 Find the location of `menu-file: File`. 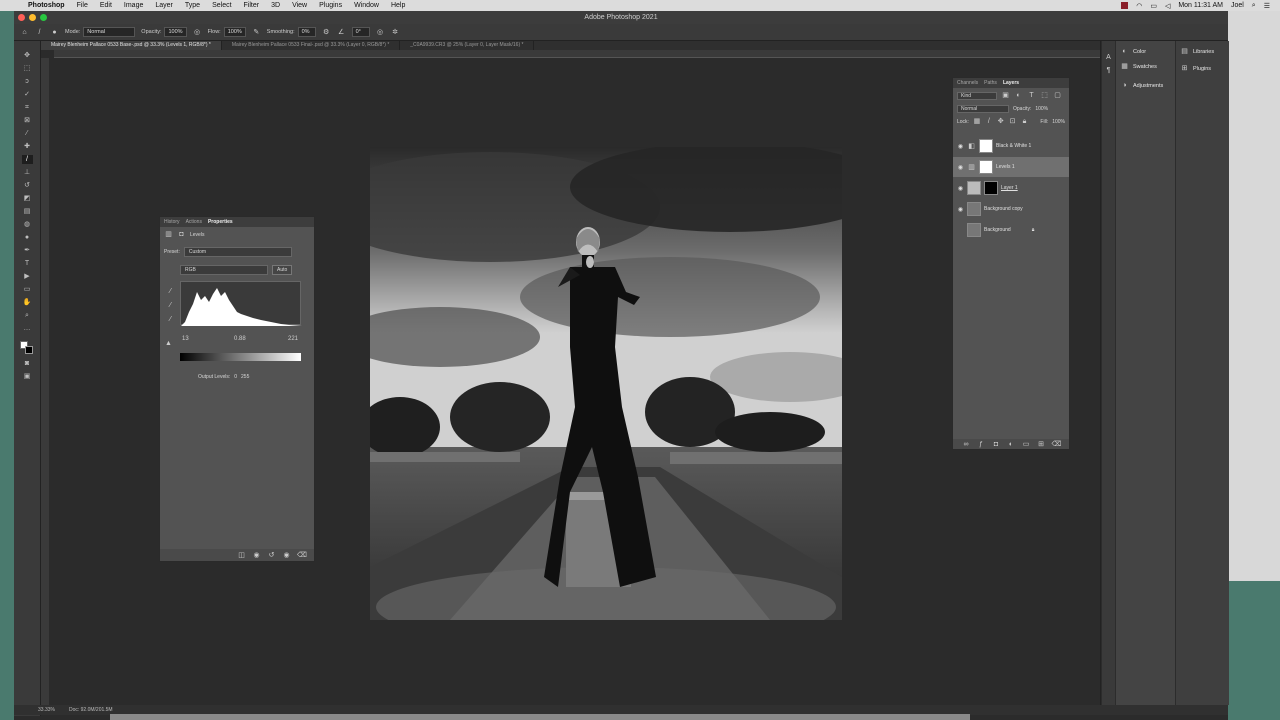

menu-file: File is located at coordinates (82, 5).